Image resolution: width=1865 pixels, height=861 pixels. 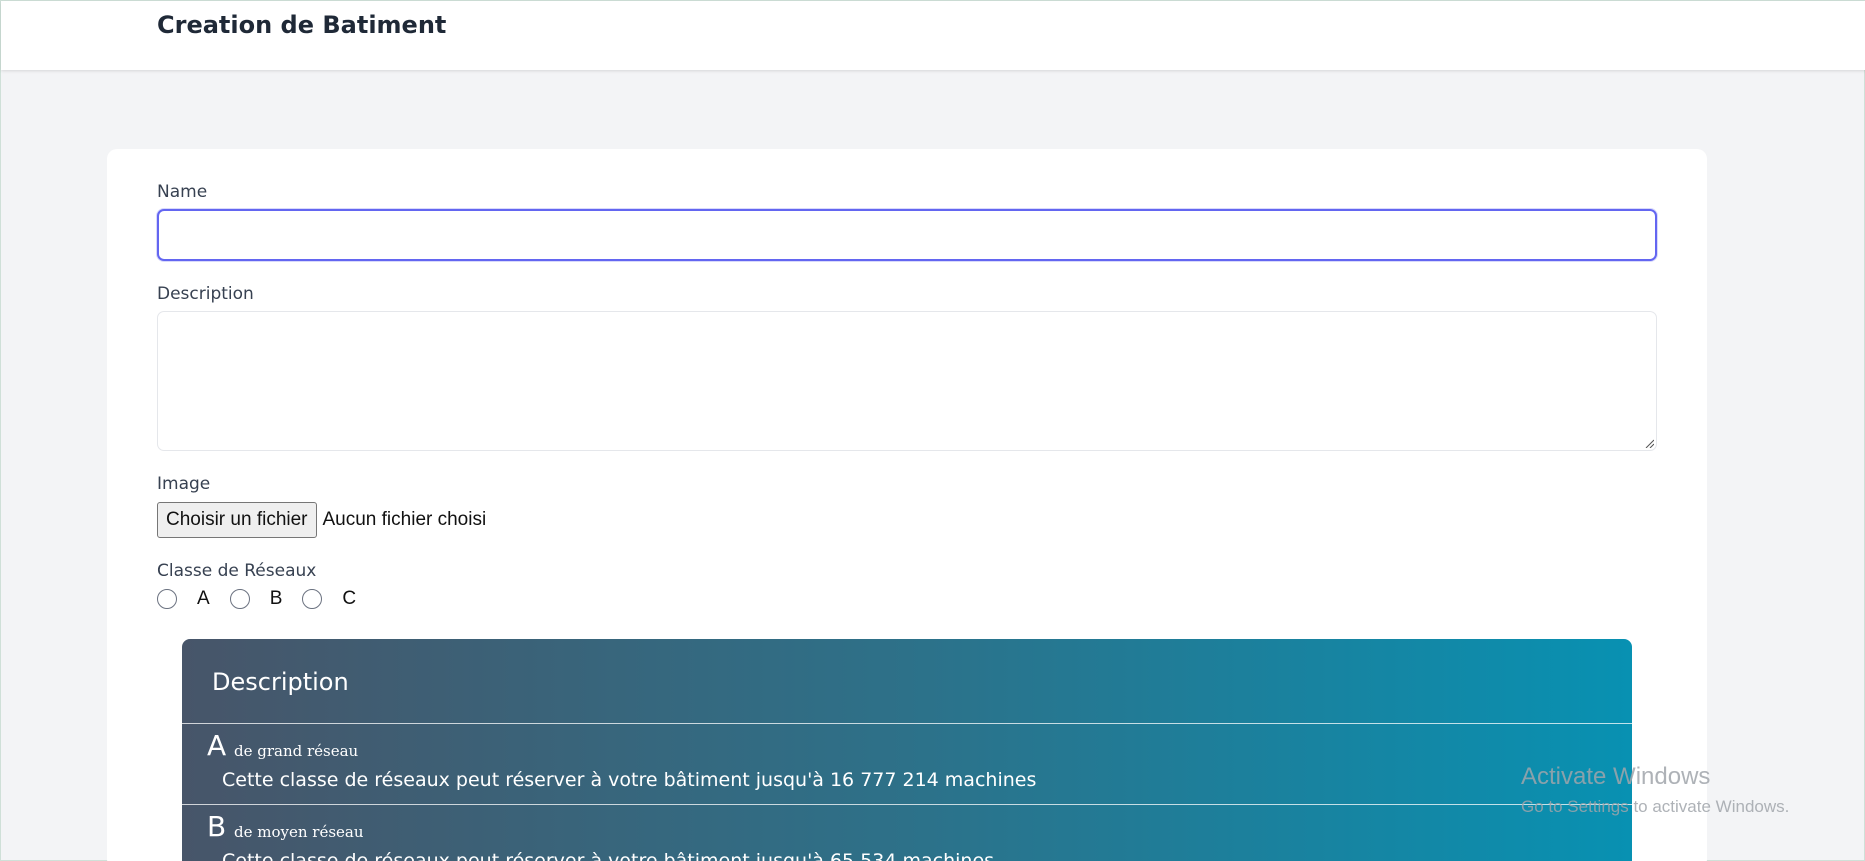 I want to click on name-label: Name, so click(x=182, y=192).